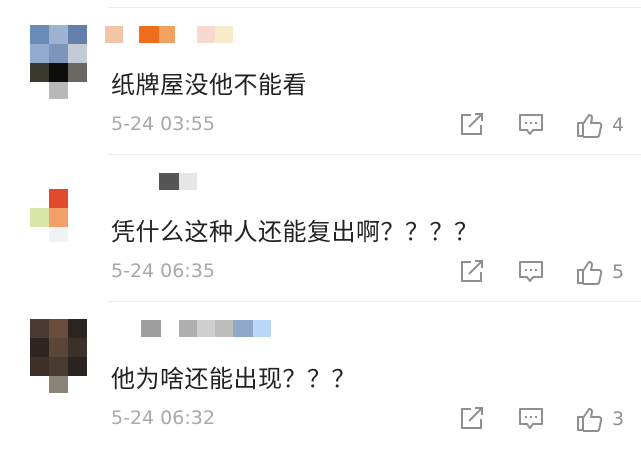  I want to click on like-button: 4, so click(600, 125).